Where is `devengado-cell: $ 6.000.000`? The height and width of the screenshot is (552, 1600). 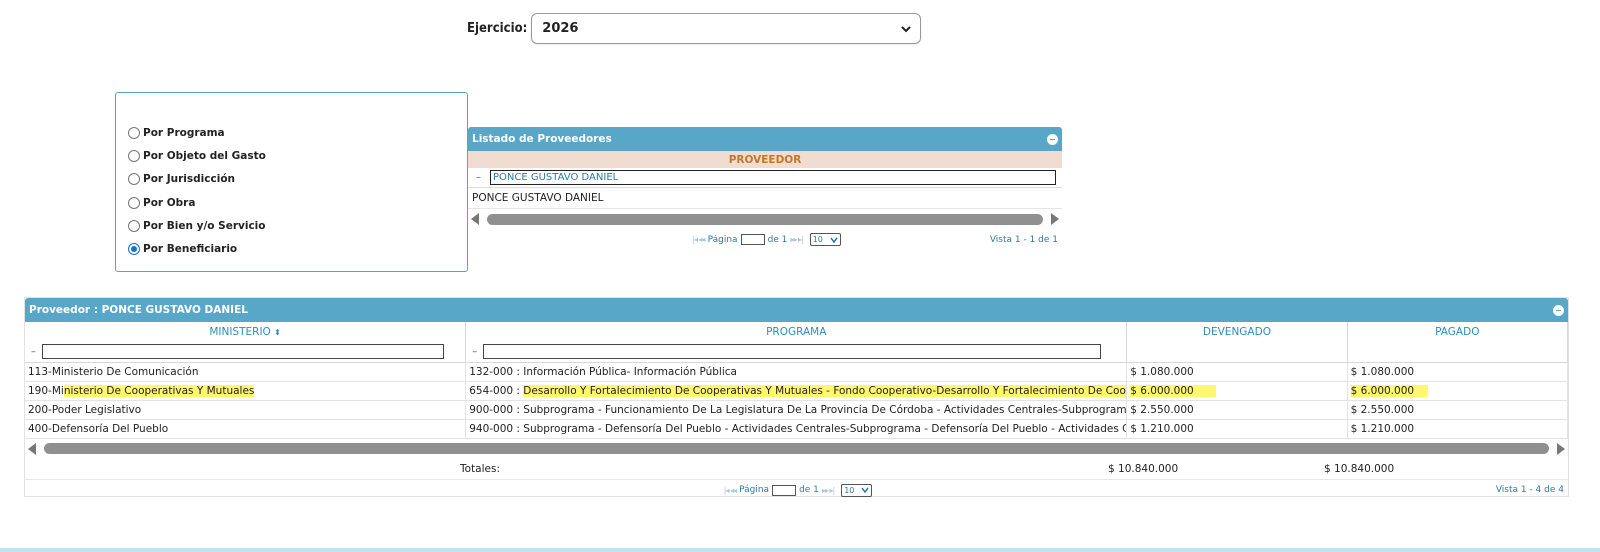
devengado-cell: $ 6.000.000 is located at coordinates (1237, 391).